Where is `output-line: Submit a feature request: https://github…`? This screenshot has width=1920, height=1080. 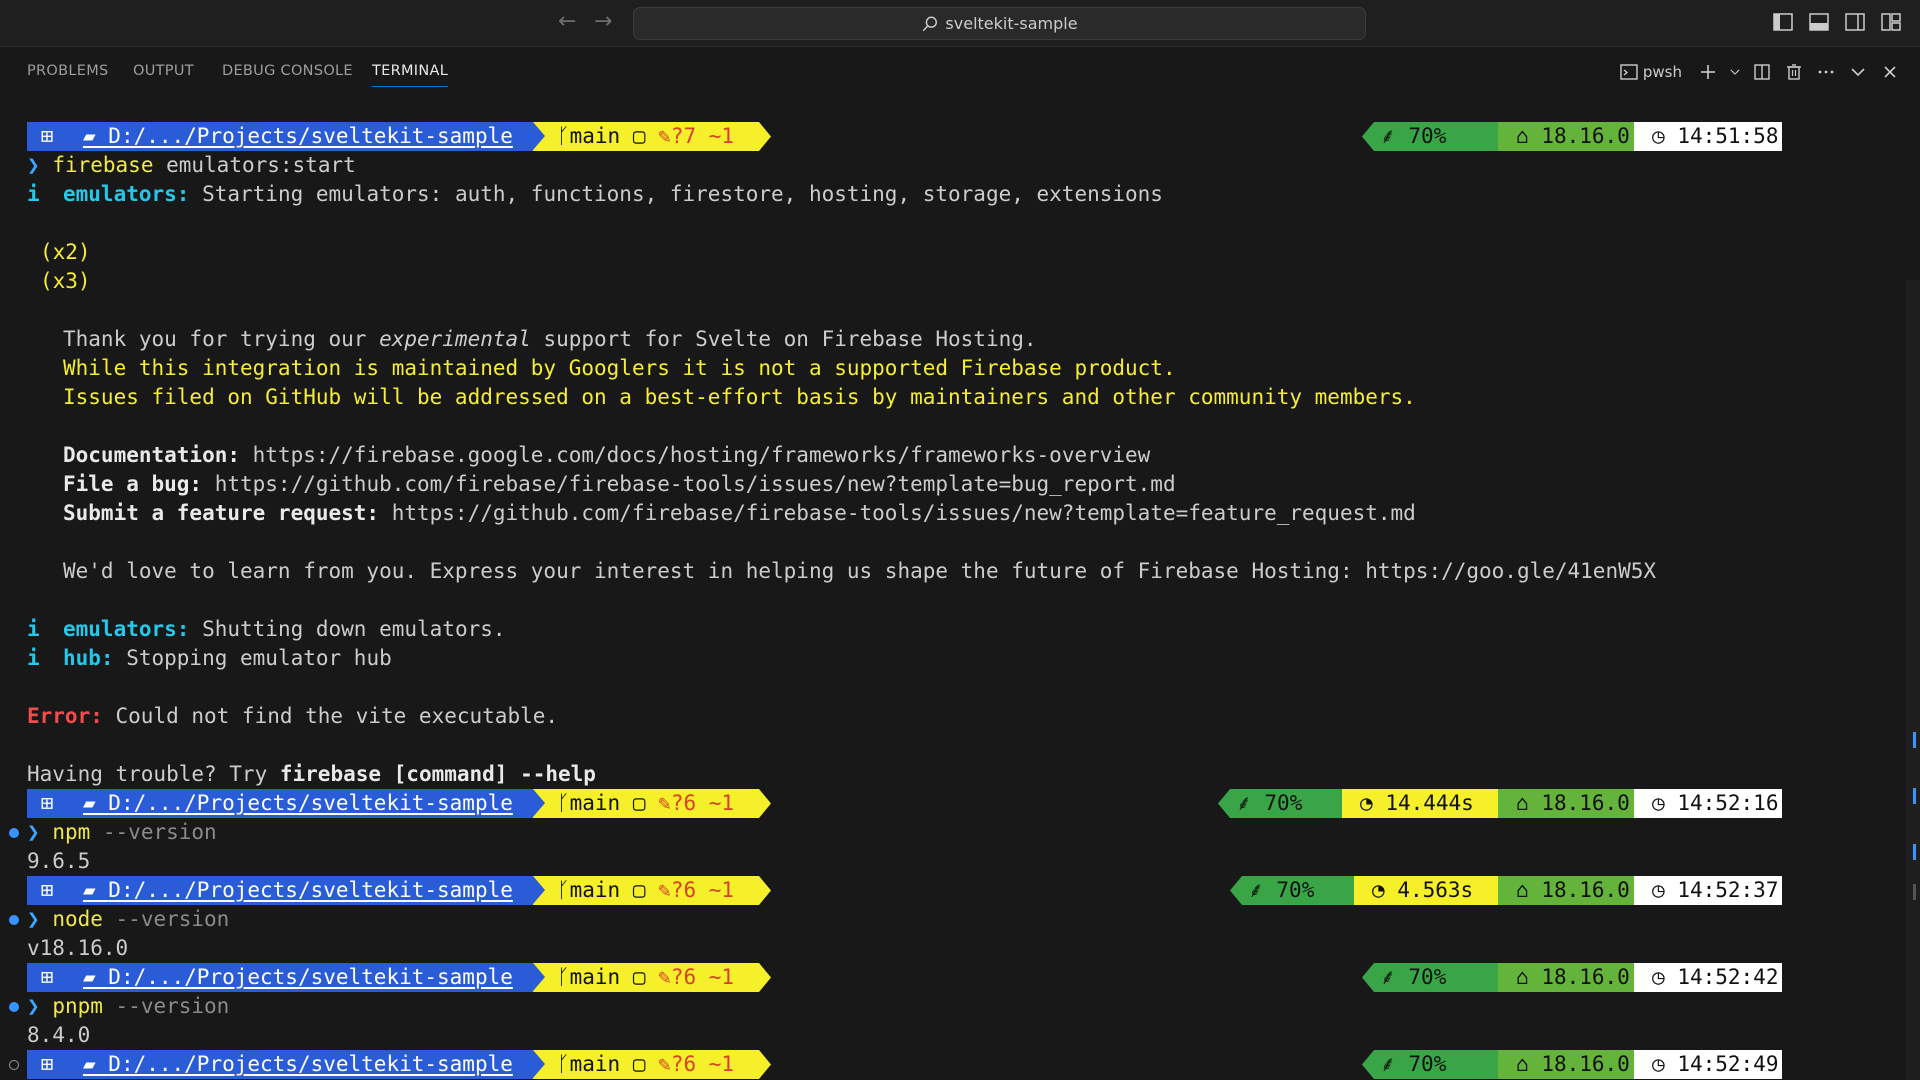
output-line: Submit a feature request: https://github… is located at coordinates (739, 513).